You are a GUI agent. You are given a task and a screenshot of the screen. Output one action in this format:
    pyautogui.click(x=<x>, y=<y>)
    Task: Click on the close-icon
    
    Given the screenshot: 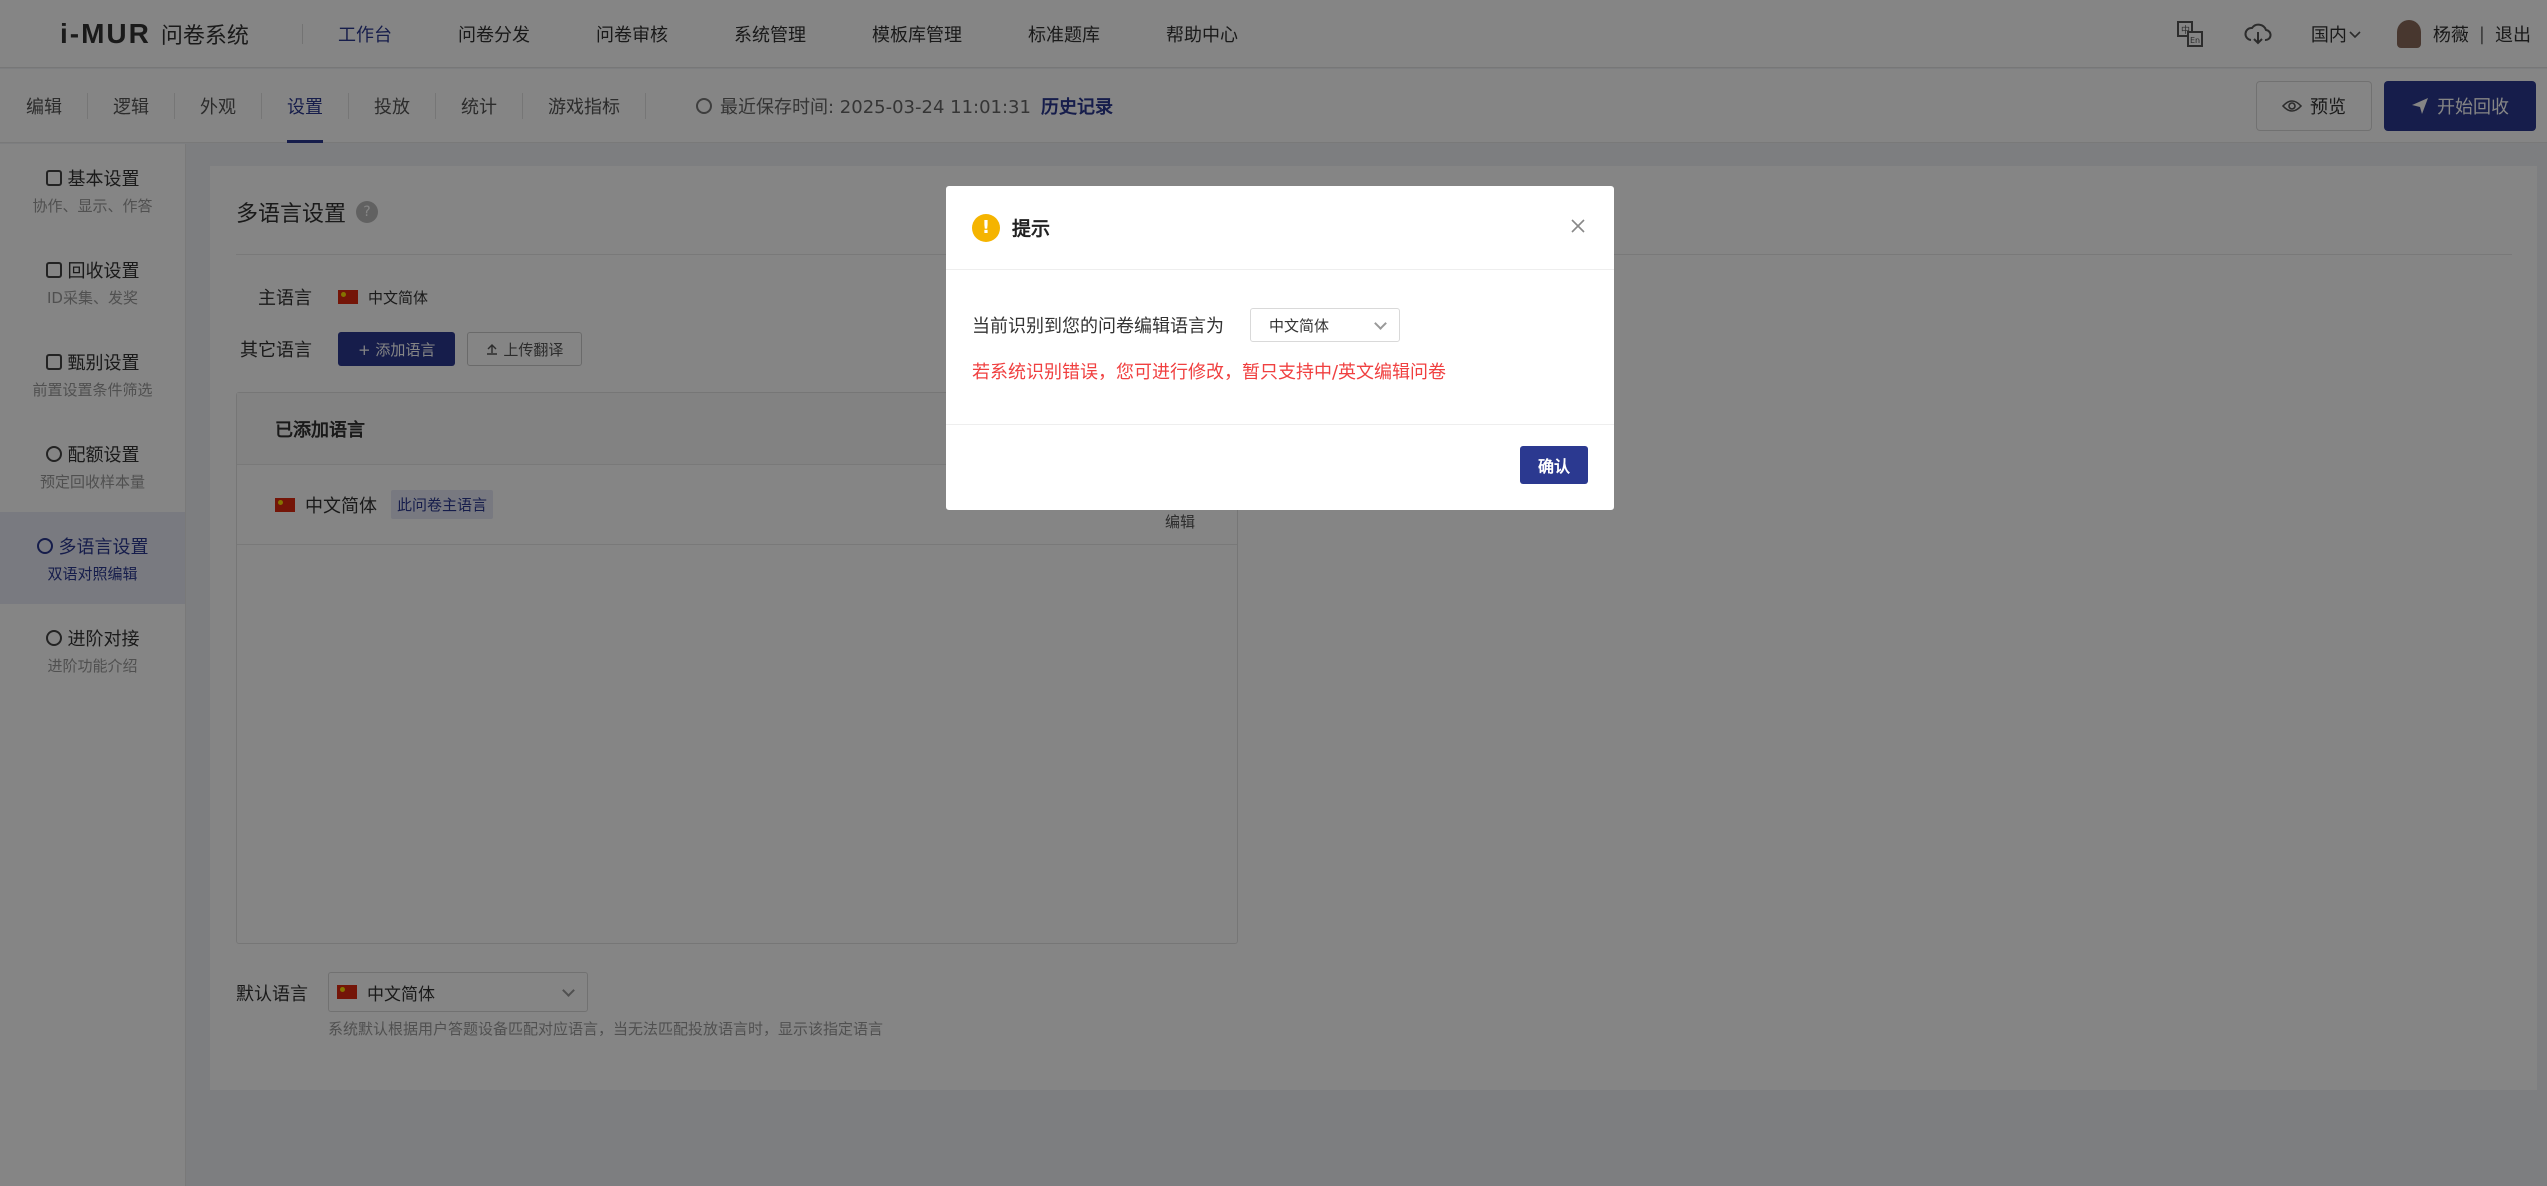 What is the action you would take?
    pyautogui.click(x=1578, y=226)
    